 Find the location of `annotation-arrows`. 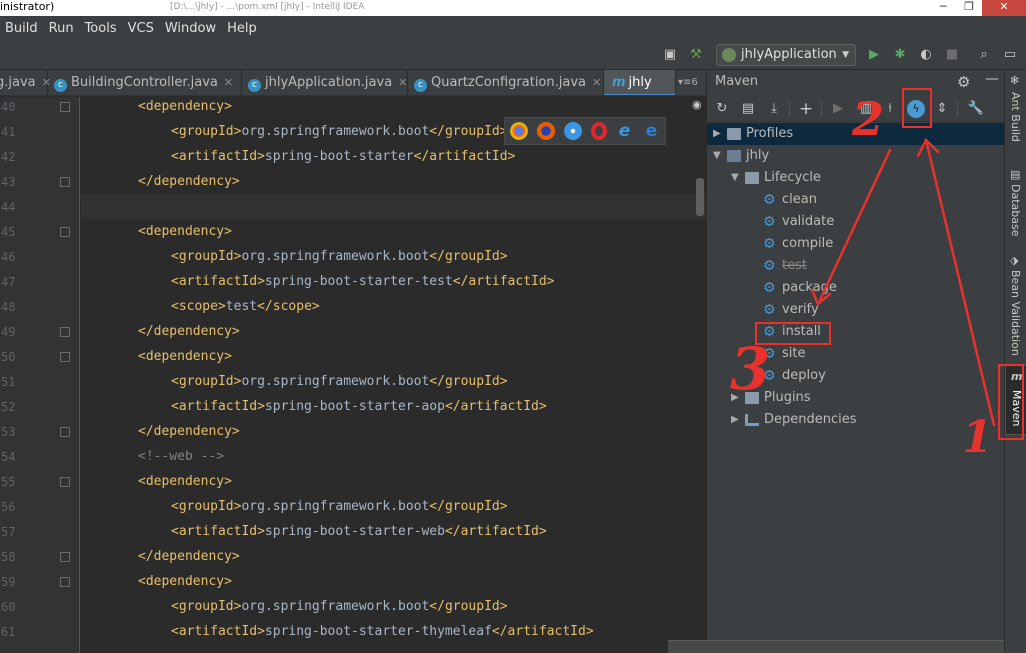

annotation-arrows is located at coordinates (903, 282).